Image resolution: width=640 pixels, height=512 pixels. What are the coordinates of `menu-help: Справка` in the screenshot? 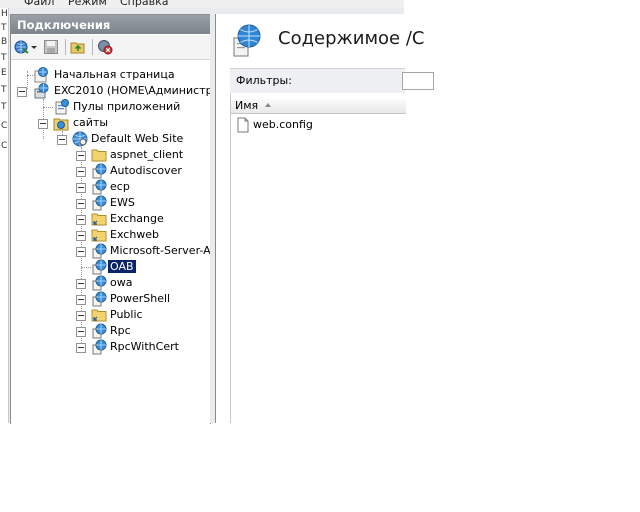 It's located at (144, 4).